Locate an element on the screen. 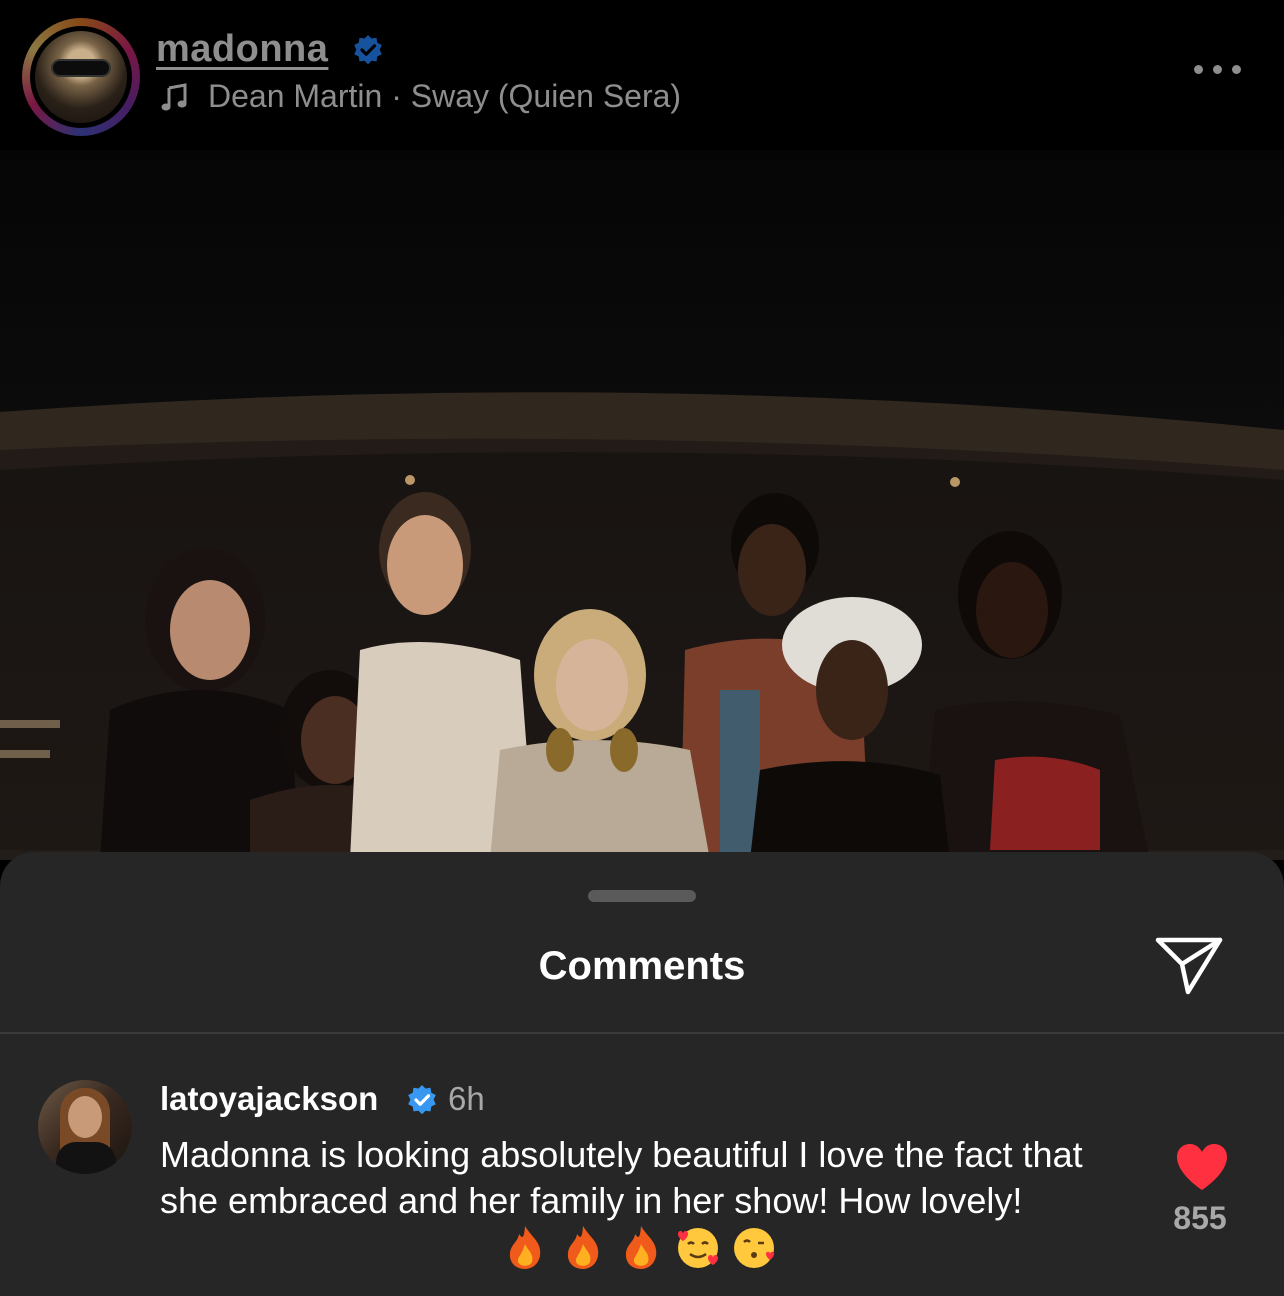 The width and height of the screenshot is (1284, 1296). audio-track-link: Dean Martin · Sway (Quien Sera) is located at coordinates (444, 96).